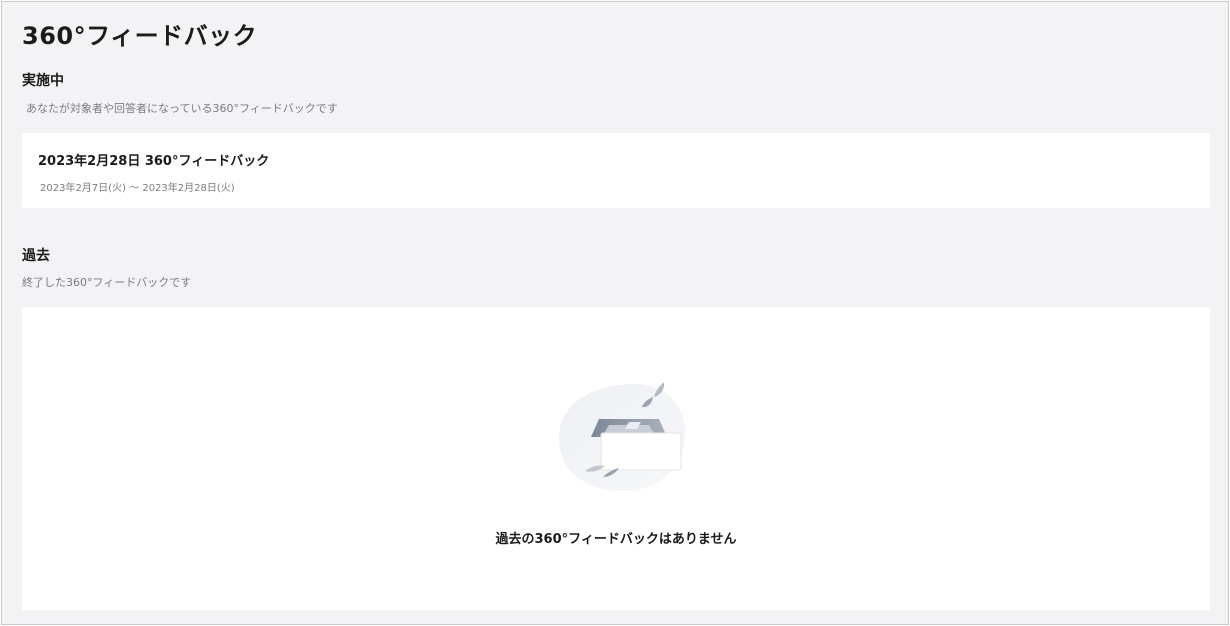 The image size is (1230, 626). Describe the element at coordinates (107, 282) in the screenshot. I see `past-section-description: 終了した360°フィードバックです` at that location.